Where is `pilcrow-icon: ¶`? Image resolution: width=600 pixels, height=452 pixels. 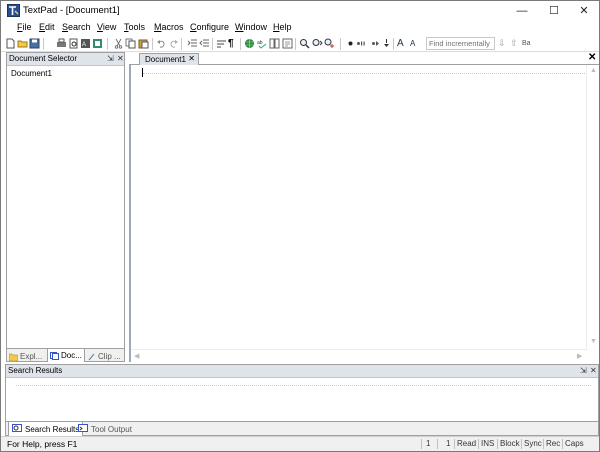
pilcrow-icon: ¶ is located at coordinates (233, 43).